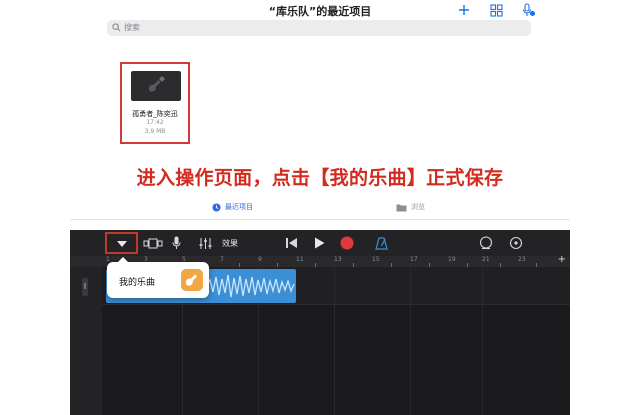  What do you see at coordinates (319, 28) in the screenshot?
I see `search-field: 搜索` at bounding box center [319, 28].